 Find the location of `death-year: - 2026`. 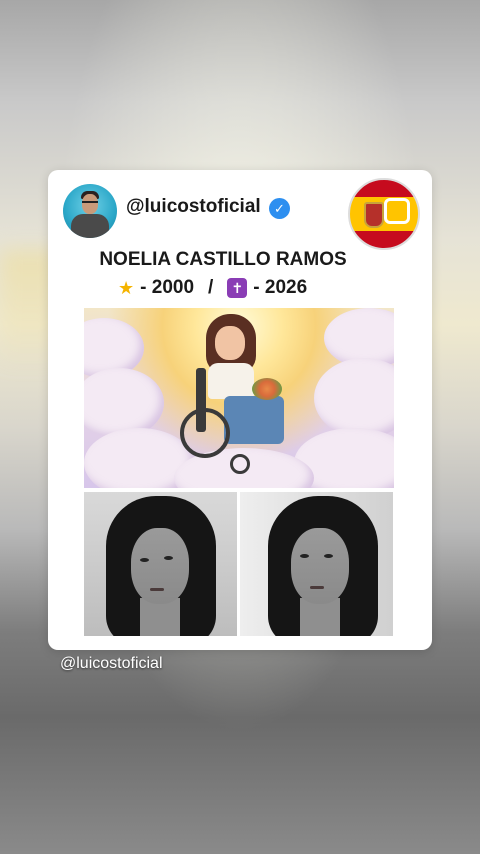

death-year: - 2026 is located at coordinates (280, 287).